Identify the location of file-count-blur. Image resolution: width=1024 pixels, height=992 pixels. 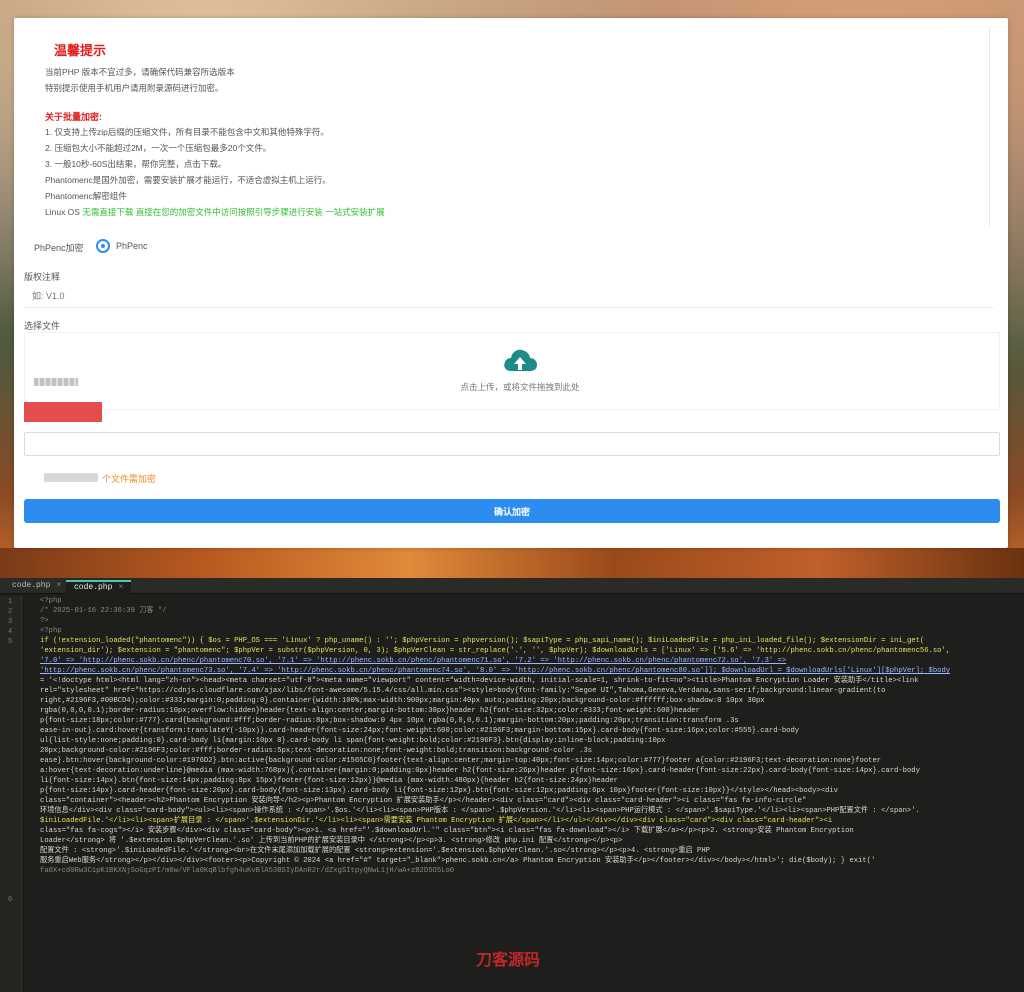
(71, 477).